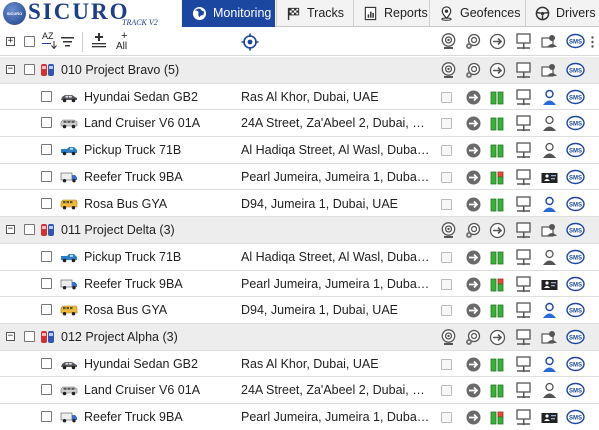  Describe the element at coordinates (99, 41) in the screenshot. I see `add-to-list-icon` at that location.